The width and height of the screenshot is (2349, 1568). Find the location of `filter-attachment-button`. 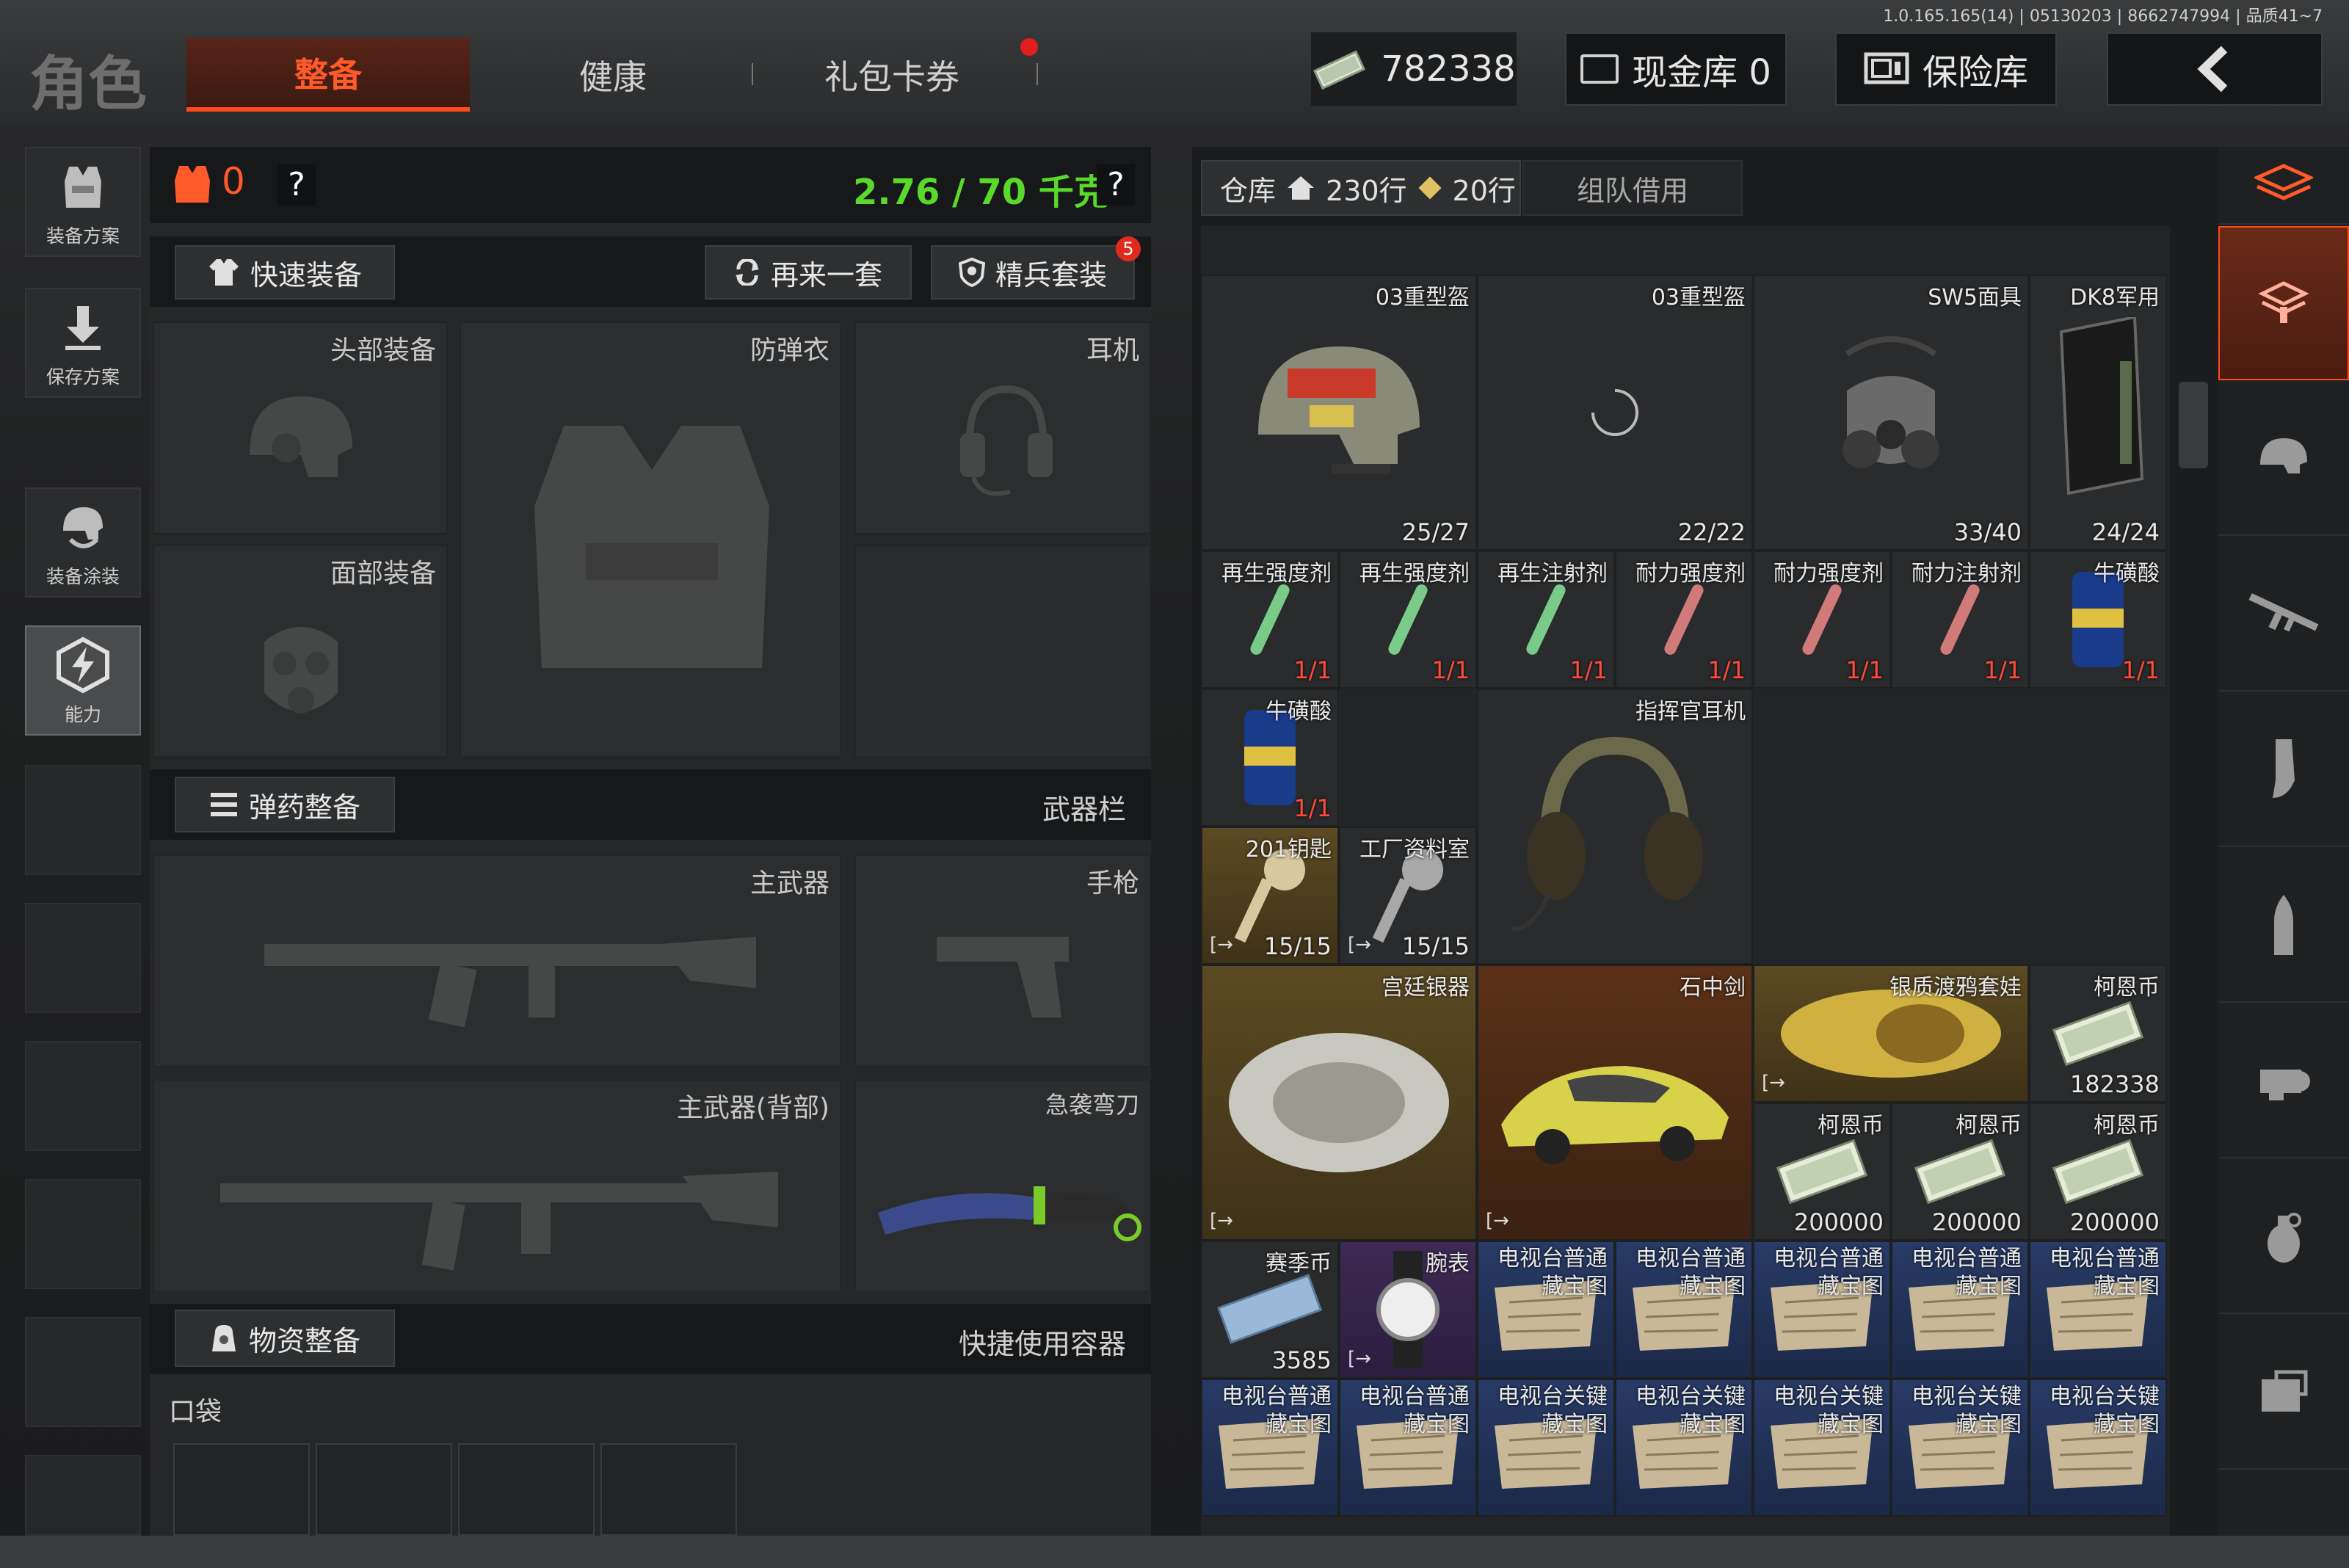

filter-attachment-button is located at coordinates (2283, 1081).